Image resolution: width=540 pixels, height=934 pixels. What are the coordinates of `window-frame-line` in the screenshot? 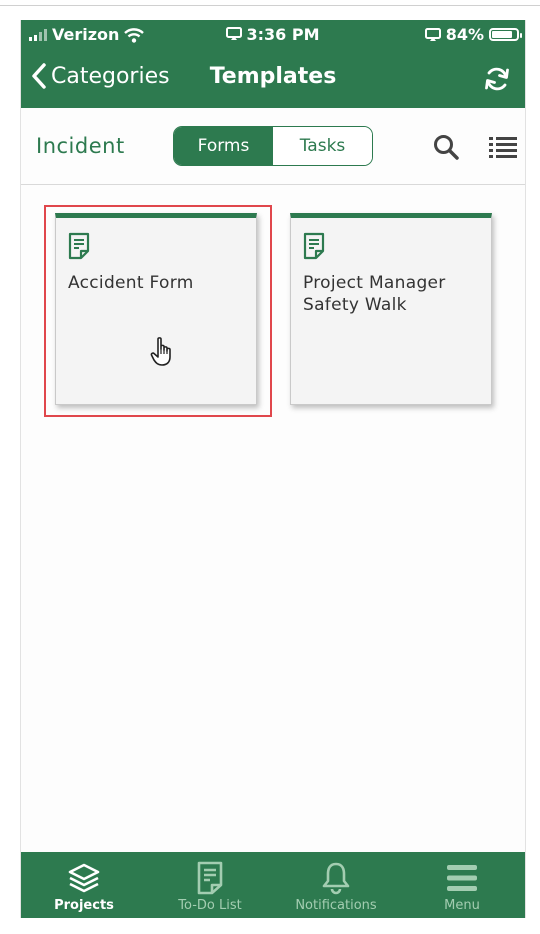 It's located at (270, 5).